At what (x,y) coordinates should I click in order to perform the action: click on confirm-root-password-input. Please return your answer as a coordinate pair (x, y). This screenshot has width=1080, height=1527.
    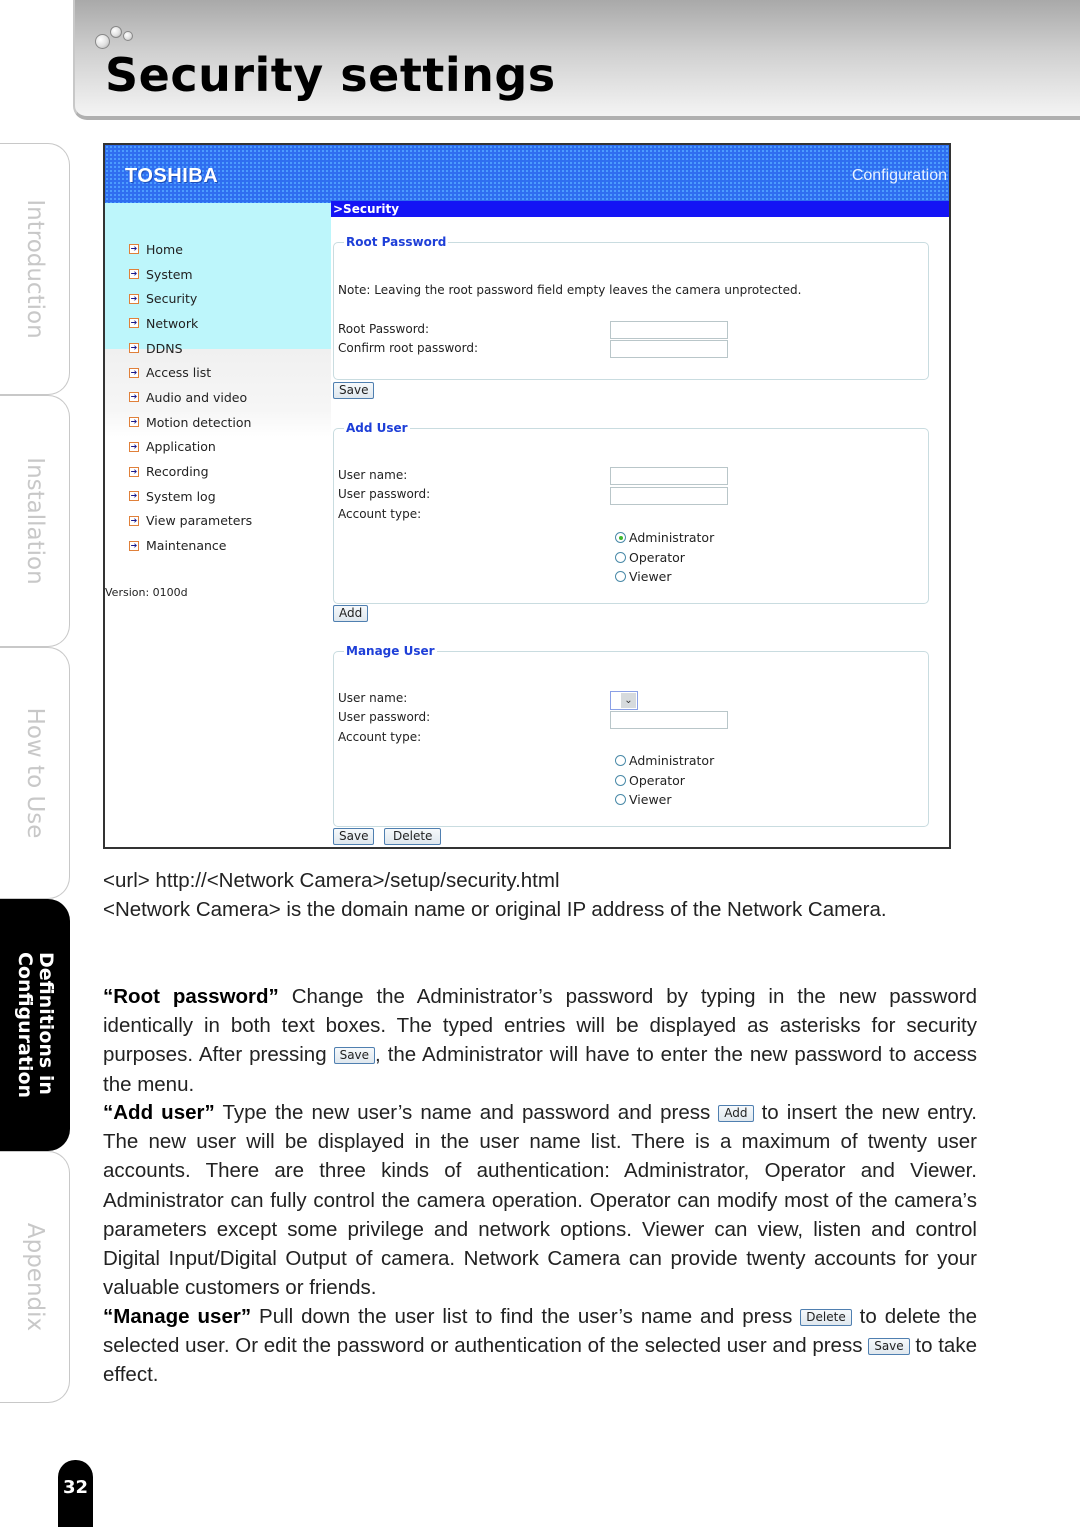
    Looking at the image, I should click on (669, 349).